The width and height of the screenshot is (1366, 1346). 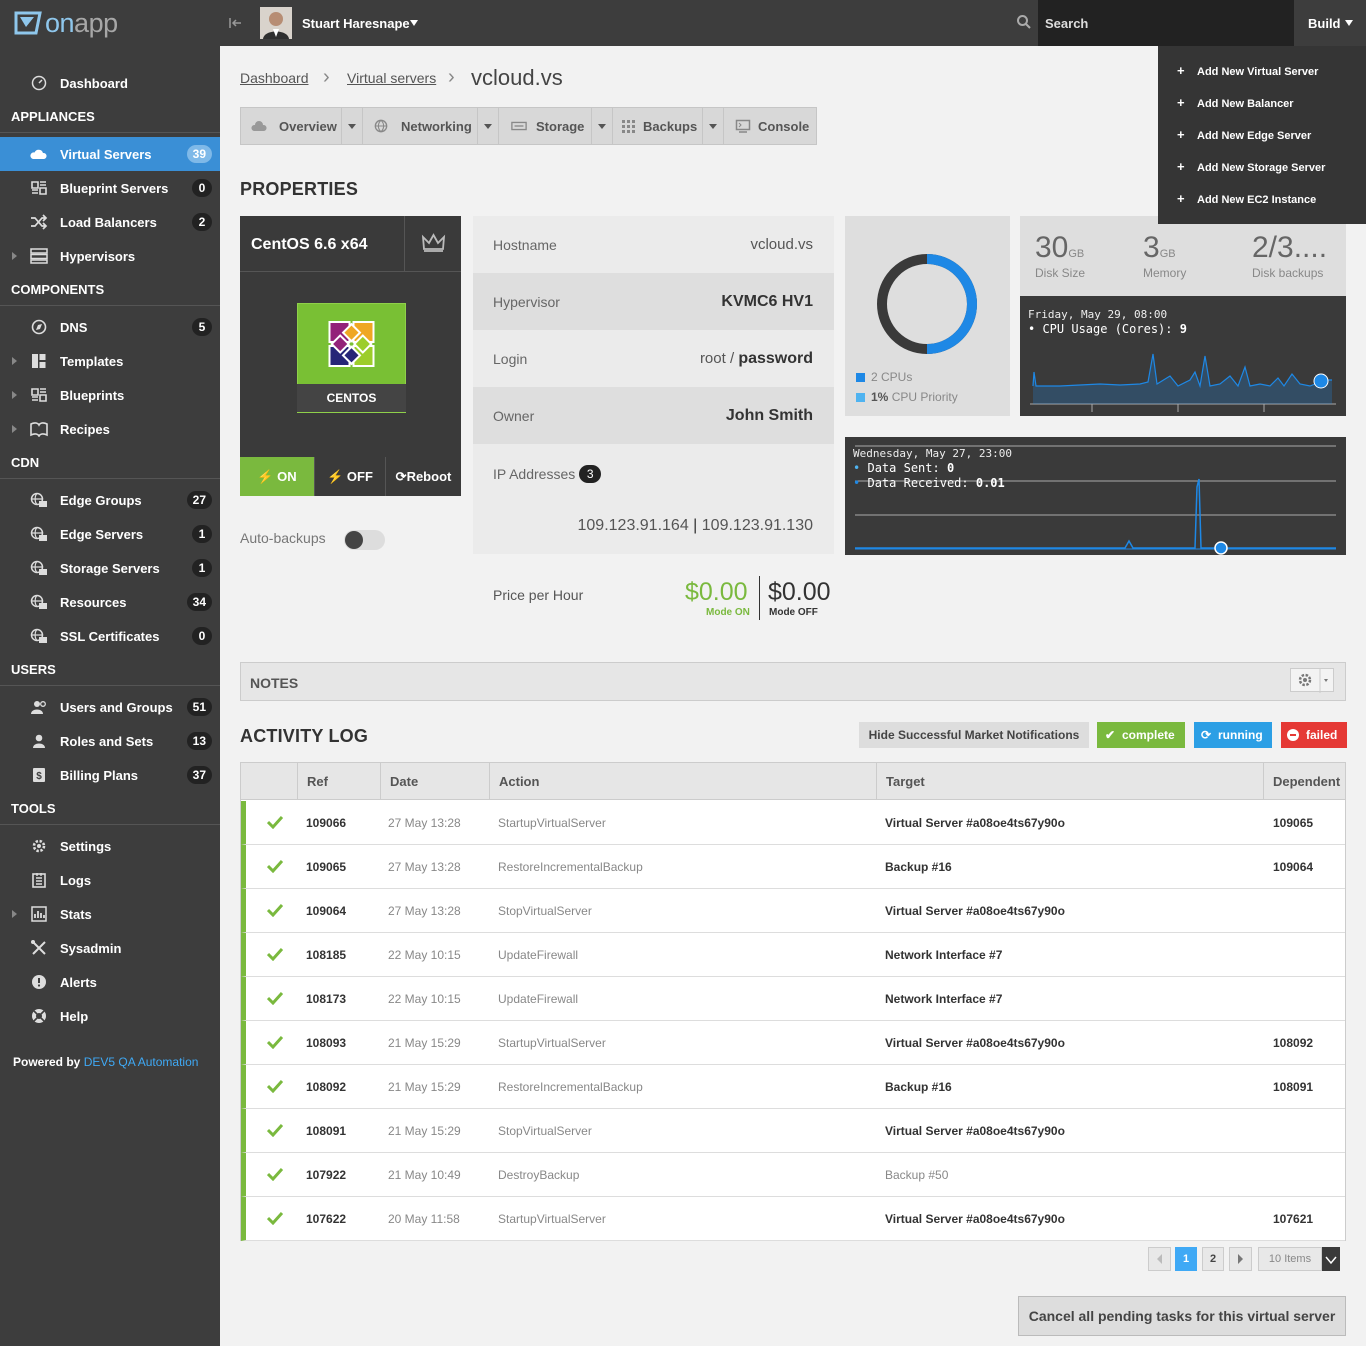 I want to click on build-menu-item-add-new-edge-server: + Add New Edge Server, so click(x=1262, y=135).